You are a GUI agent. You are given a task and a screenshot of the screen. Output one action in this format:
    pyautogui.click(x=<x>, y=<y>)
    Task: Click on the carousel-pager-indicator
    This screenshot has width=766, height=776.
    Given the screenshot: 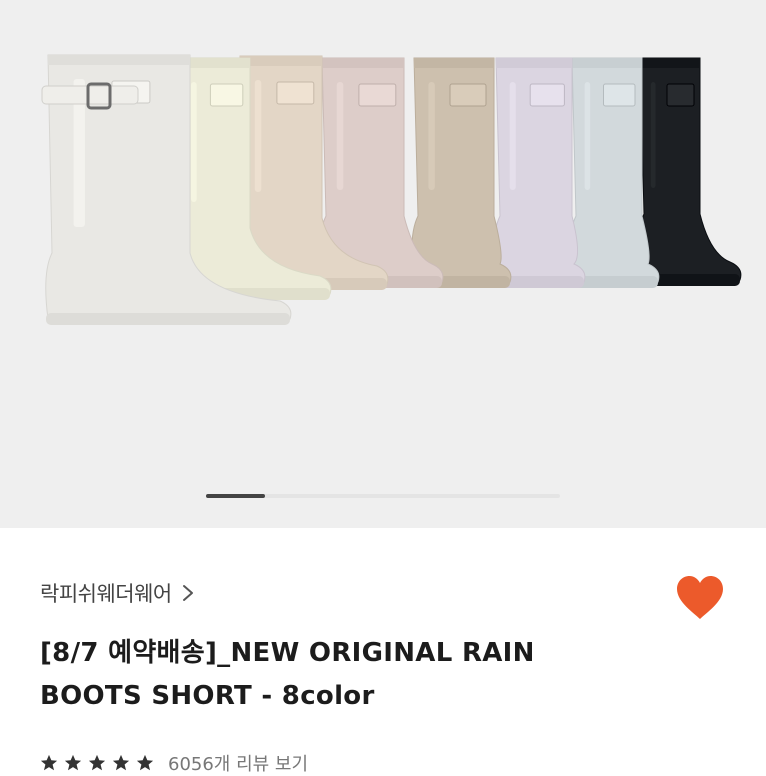 What is the action you would take?
    pyautogui.click(x=235, y=496)
    